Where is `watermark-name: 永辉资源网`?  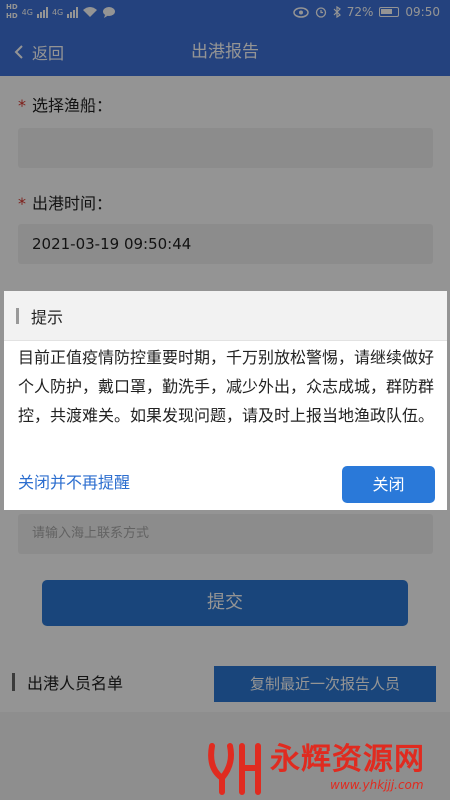
watermark-name: 永辉资源网 is located at coordinates (347, 759).